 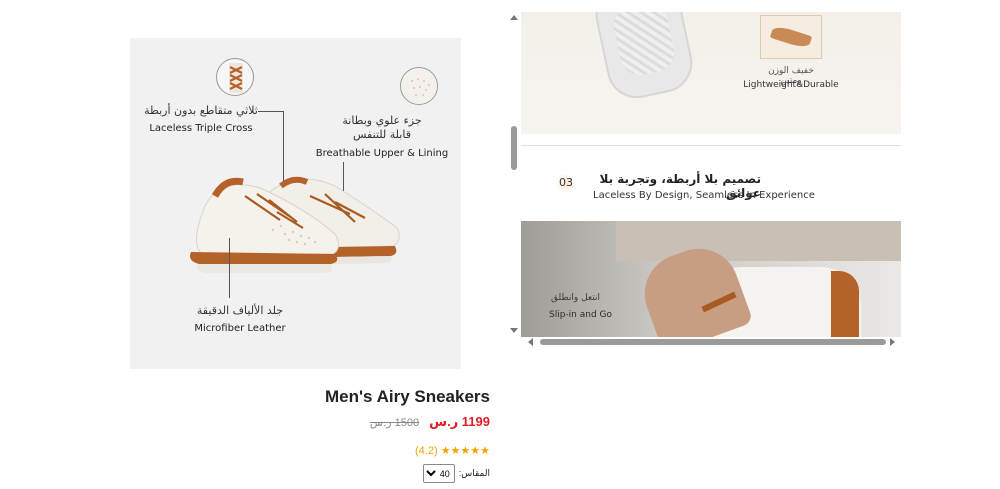 I want to click on feather-icon, so click(x=791, y=37).